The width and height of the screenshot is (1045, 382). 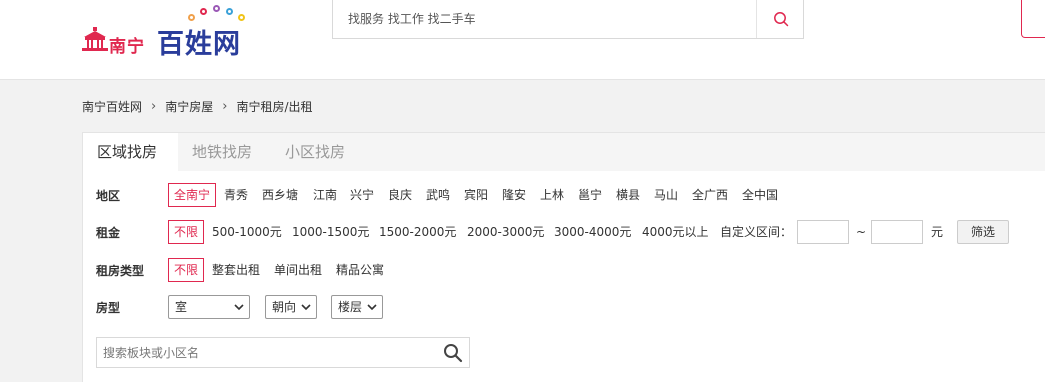 What do you see at coordinates (130, 152) in the screenshot?
I see `tab-area-search: 区域找房` at bounding box center [130, 152].